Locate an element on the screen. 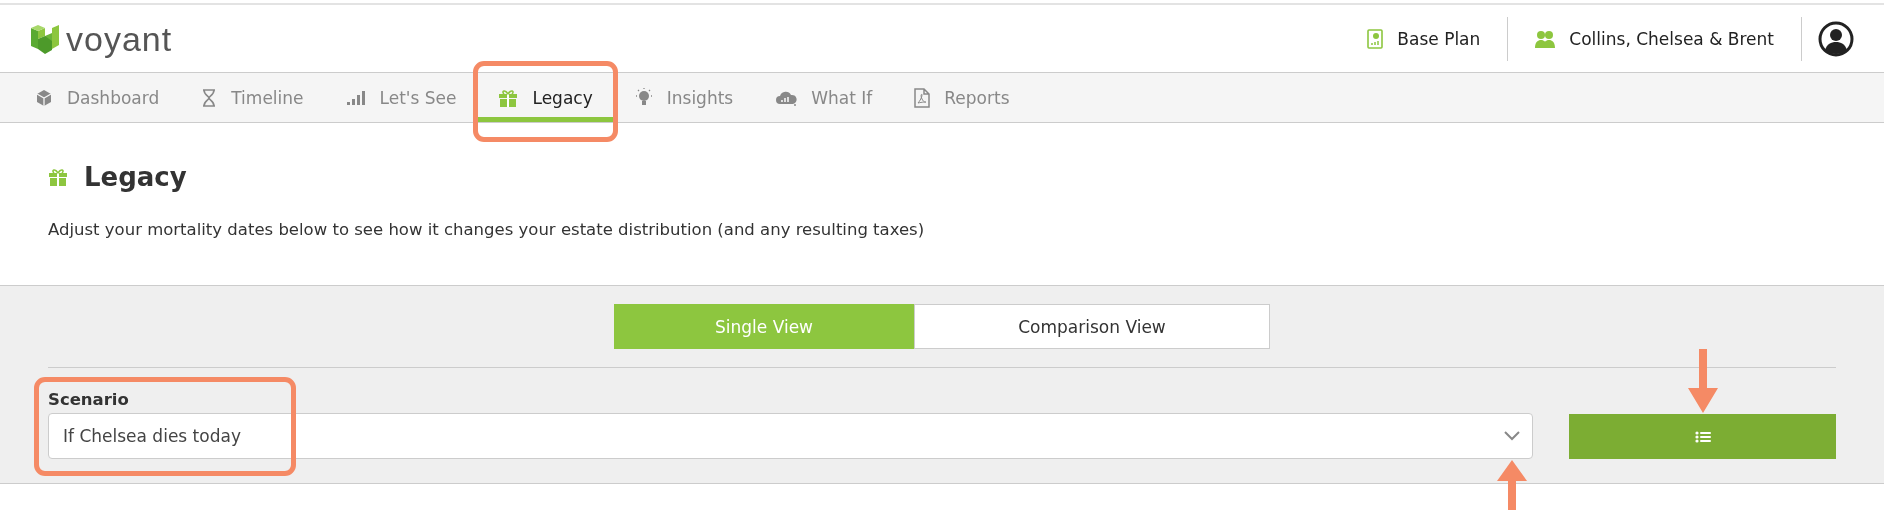 The height and width of the screenshot is (516, 1884). cube-icon is located at coordinates (44, 97).